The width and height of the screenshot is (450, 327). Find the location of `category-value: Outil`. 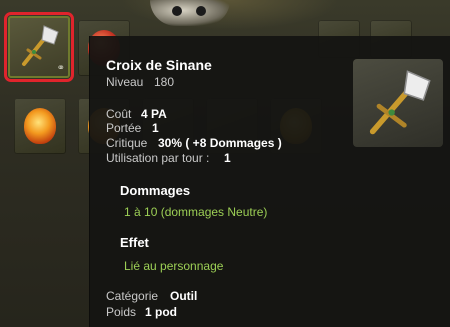

category-value: Outil is located at coordinates (184, 296).